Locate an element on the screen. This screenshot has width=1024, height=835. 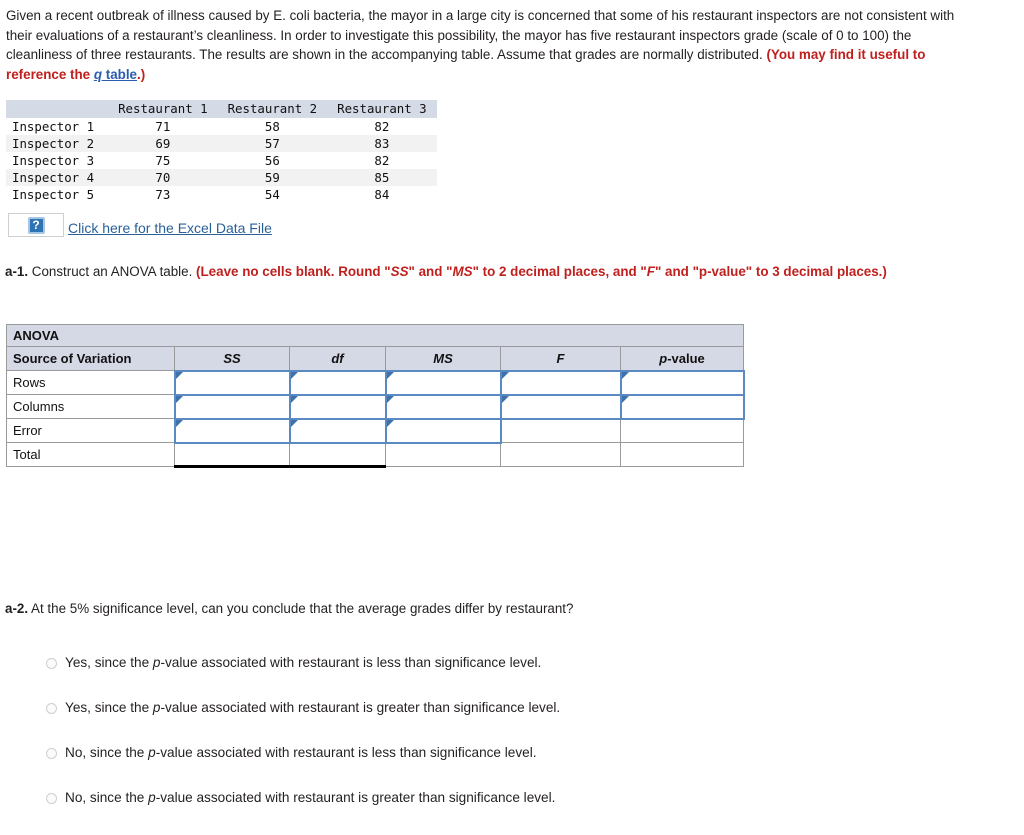
anova-header-df: df is located at coordinates (337, 358).